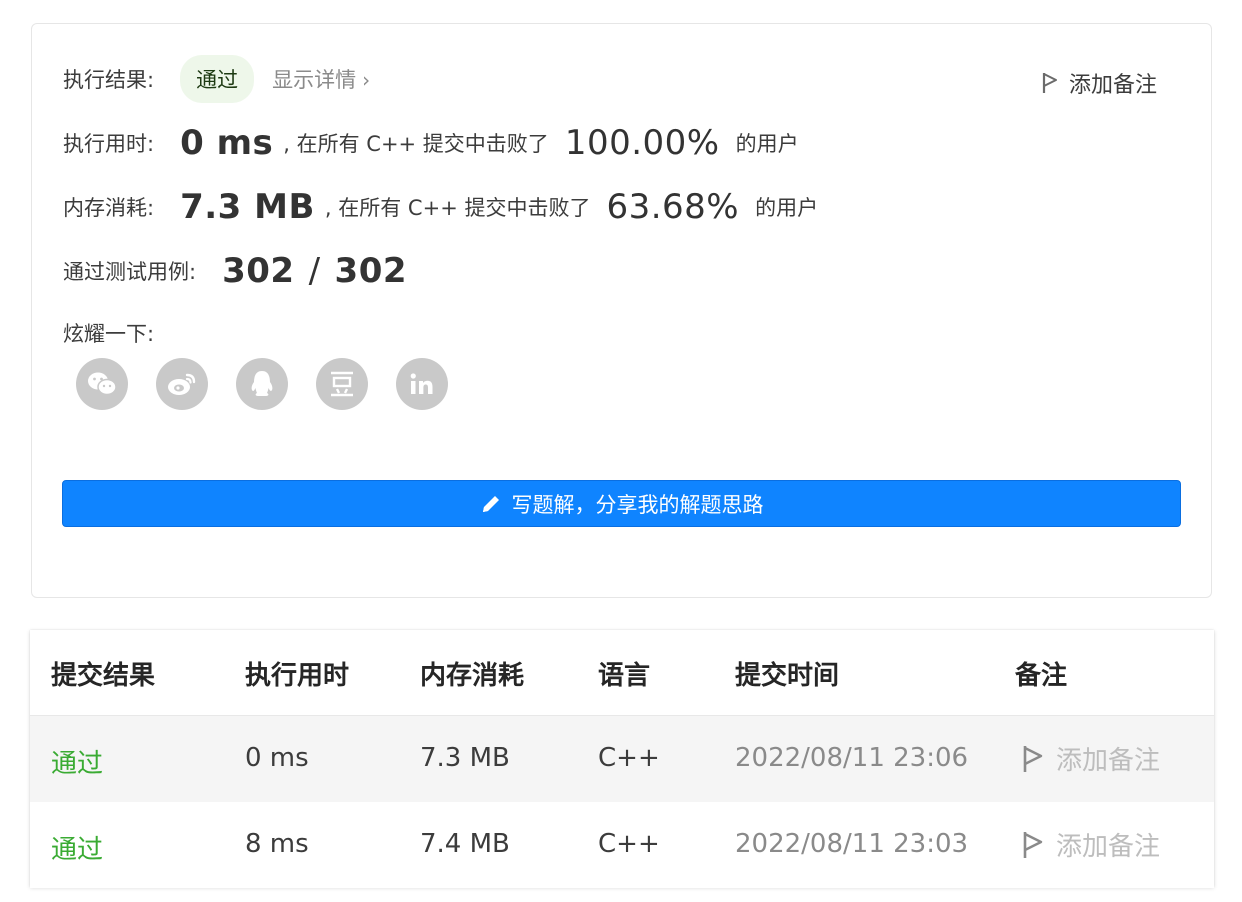 This screenshot has width=1242, height=902. I want to click on share-row: 炫耀一下:, so click(108, 333).